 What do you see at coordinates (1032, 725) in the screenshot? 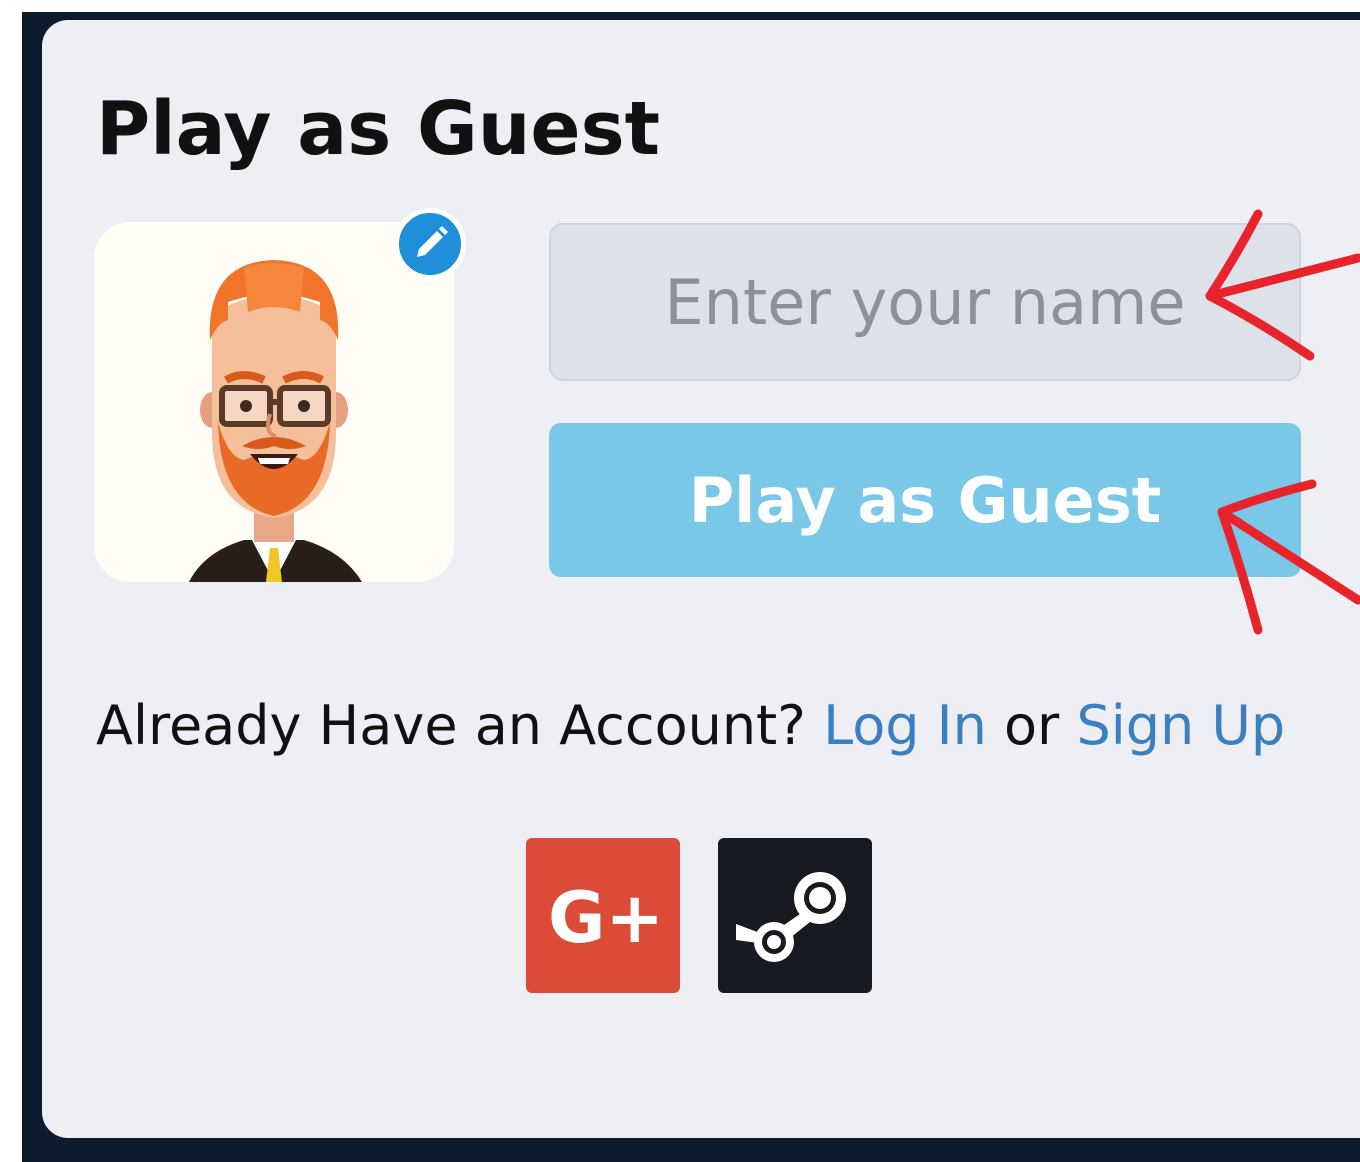
I see `or-text: or` at bounding box center [1032, 725].